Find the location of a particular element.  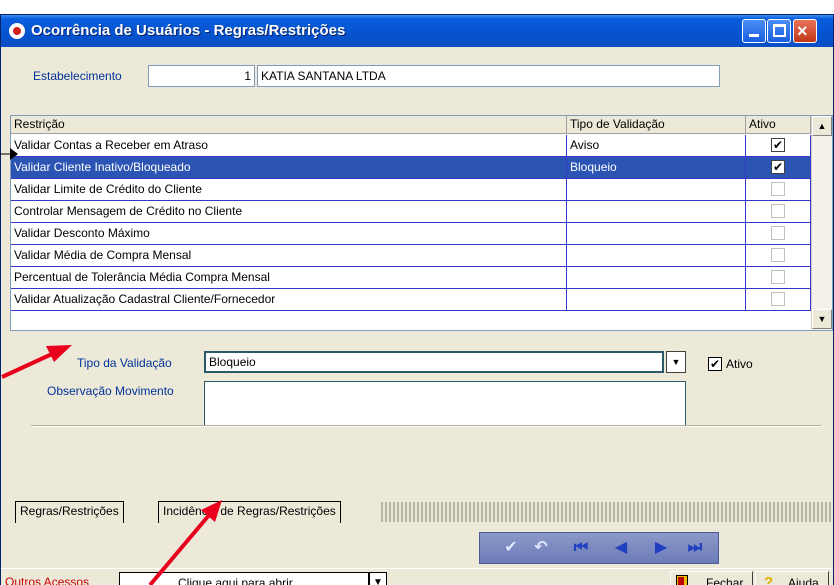

help-icon: ? is located at coordinates (769, 579).